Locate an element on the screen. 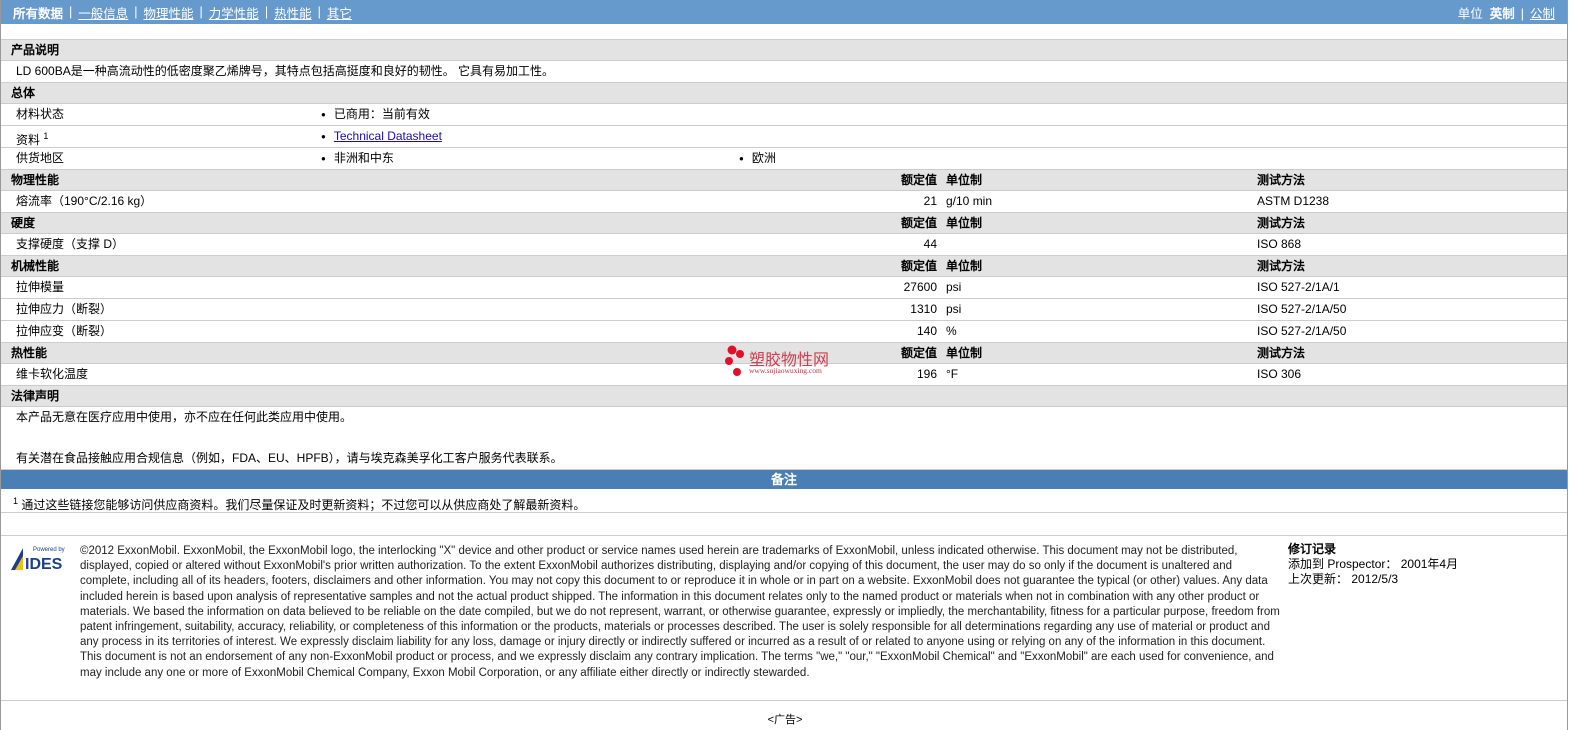  nav-physical: 物理性能 is located at coordinates (169, 12).